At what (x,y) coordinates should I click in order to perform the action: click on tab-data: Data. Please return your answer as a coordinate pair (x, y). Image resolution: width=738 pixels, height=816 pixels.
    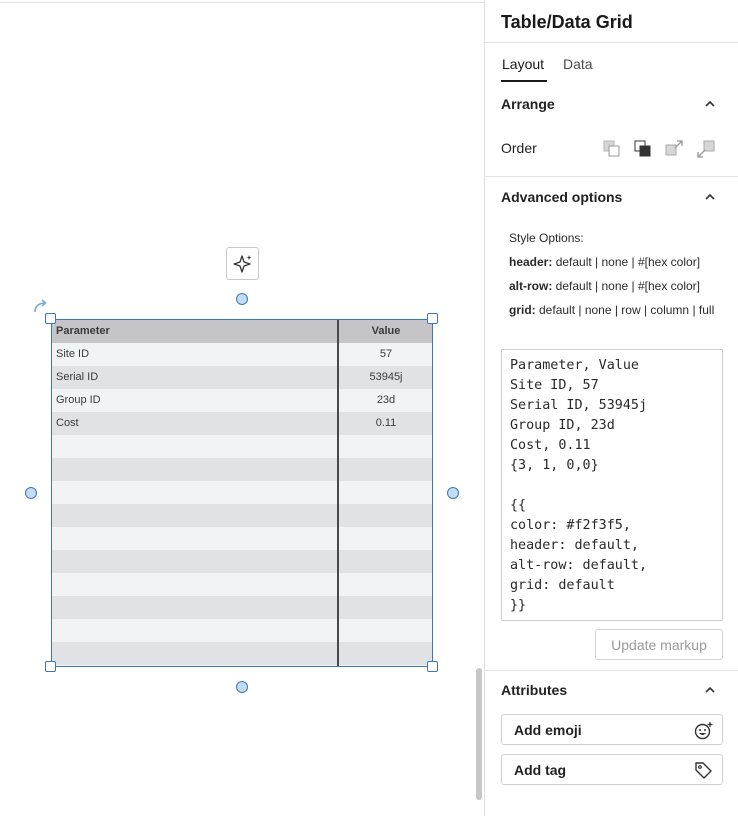
    Looking at the image, I should click on (578, 64).